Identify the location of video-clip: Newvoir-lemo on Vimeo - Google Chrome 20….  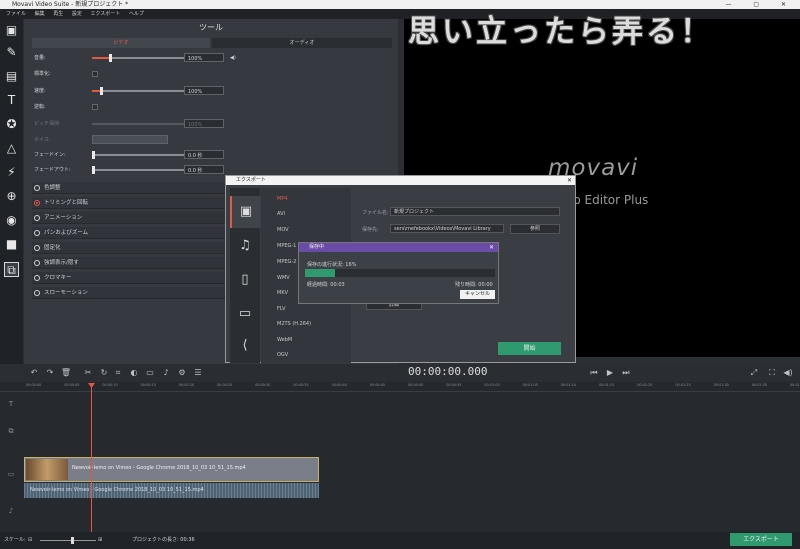
(171, 469).